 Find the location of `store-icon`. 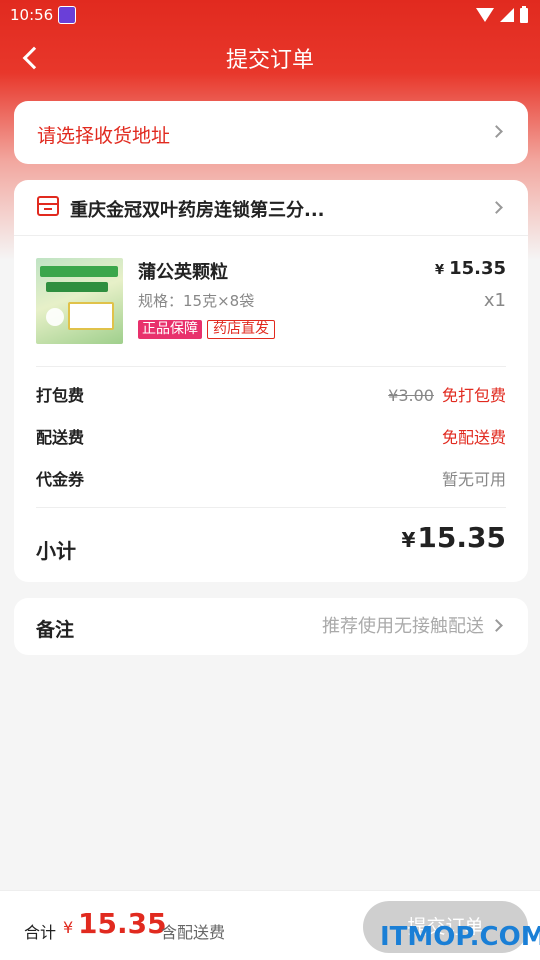

store-icon is located at coordinates (48, 206).